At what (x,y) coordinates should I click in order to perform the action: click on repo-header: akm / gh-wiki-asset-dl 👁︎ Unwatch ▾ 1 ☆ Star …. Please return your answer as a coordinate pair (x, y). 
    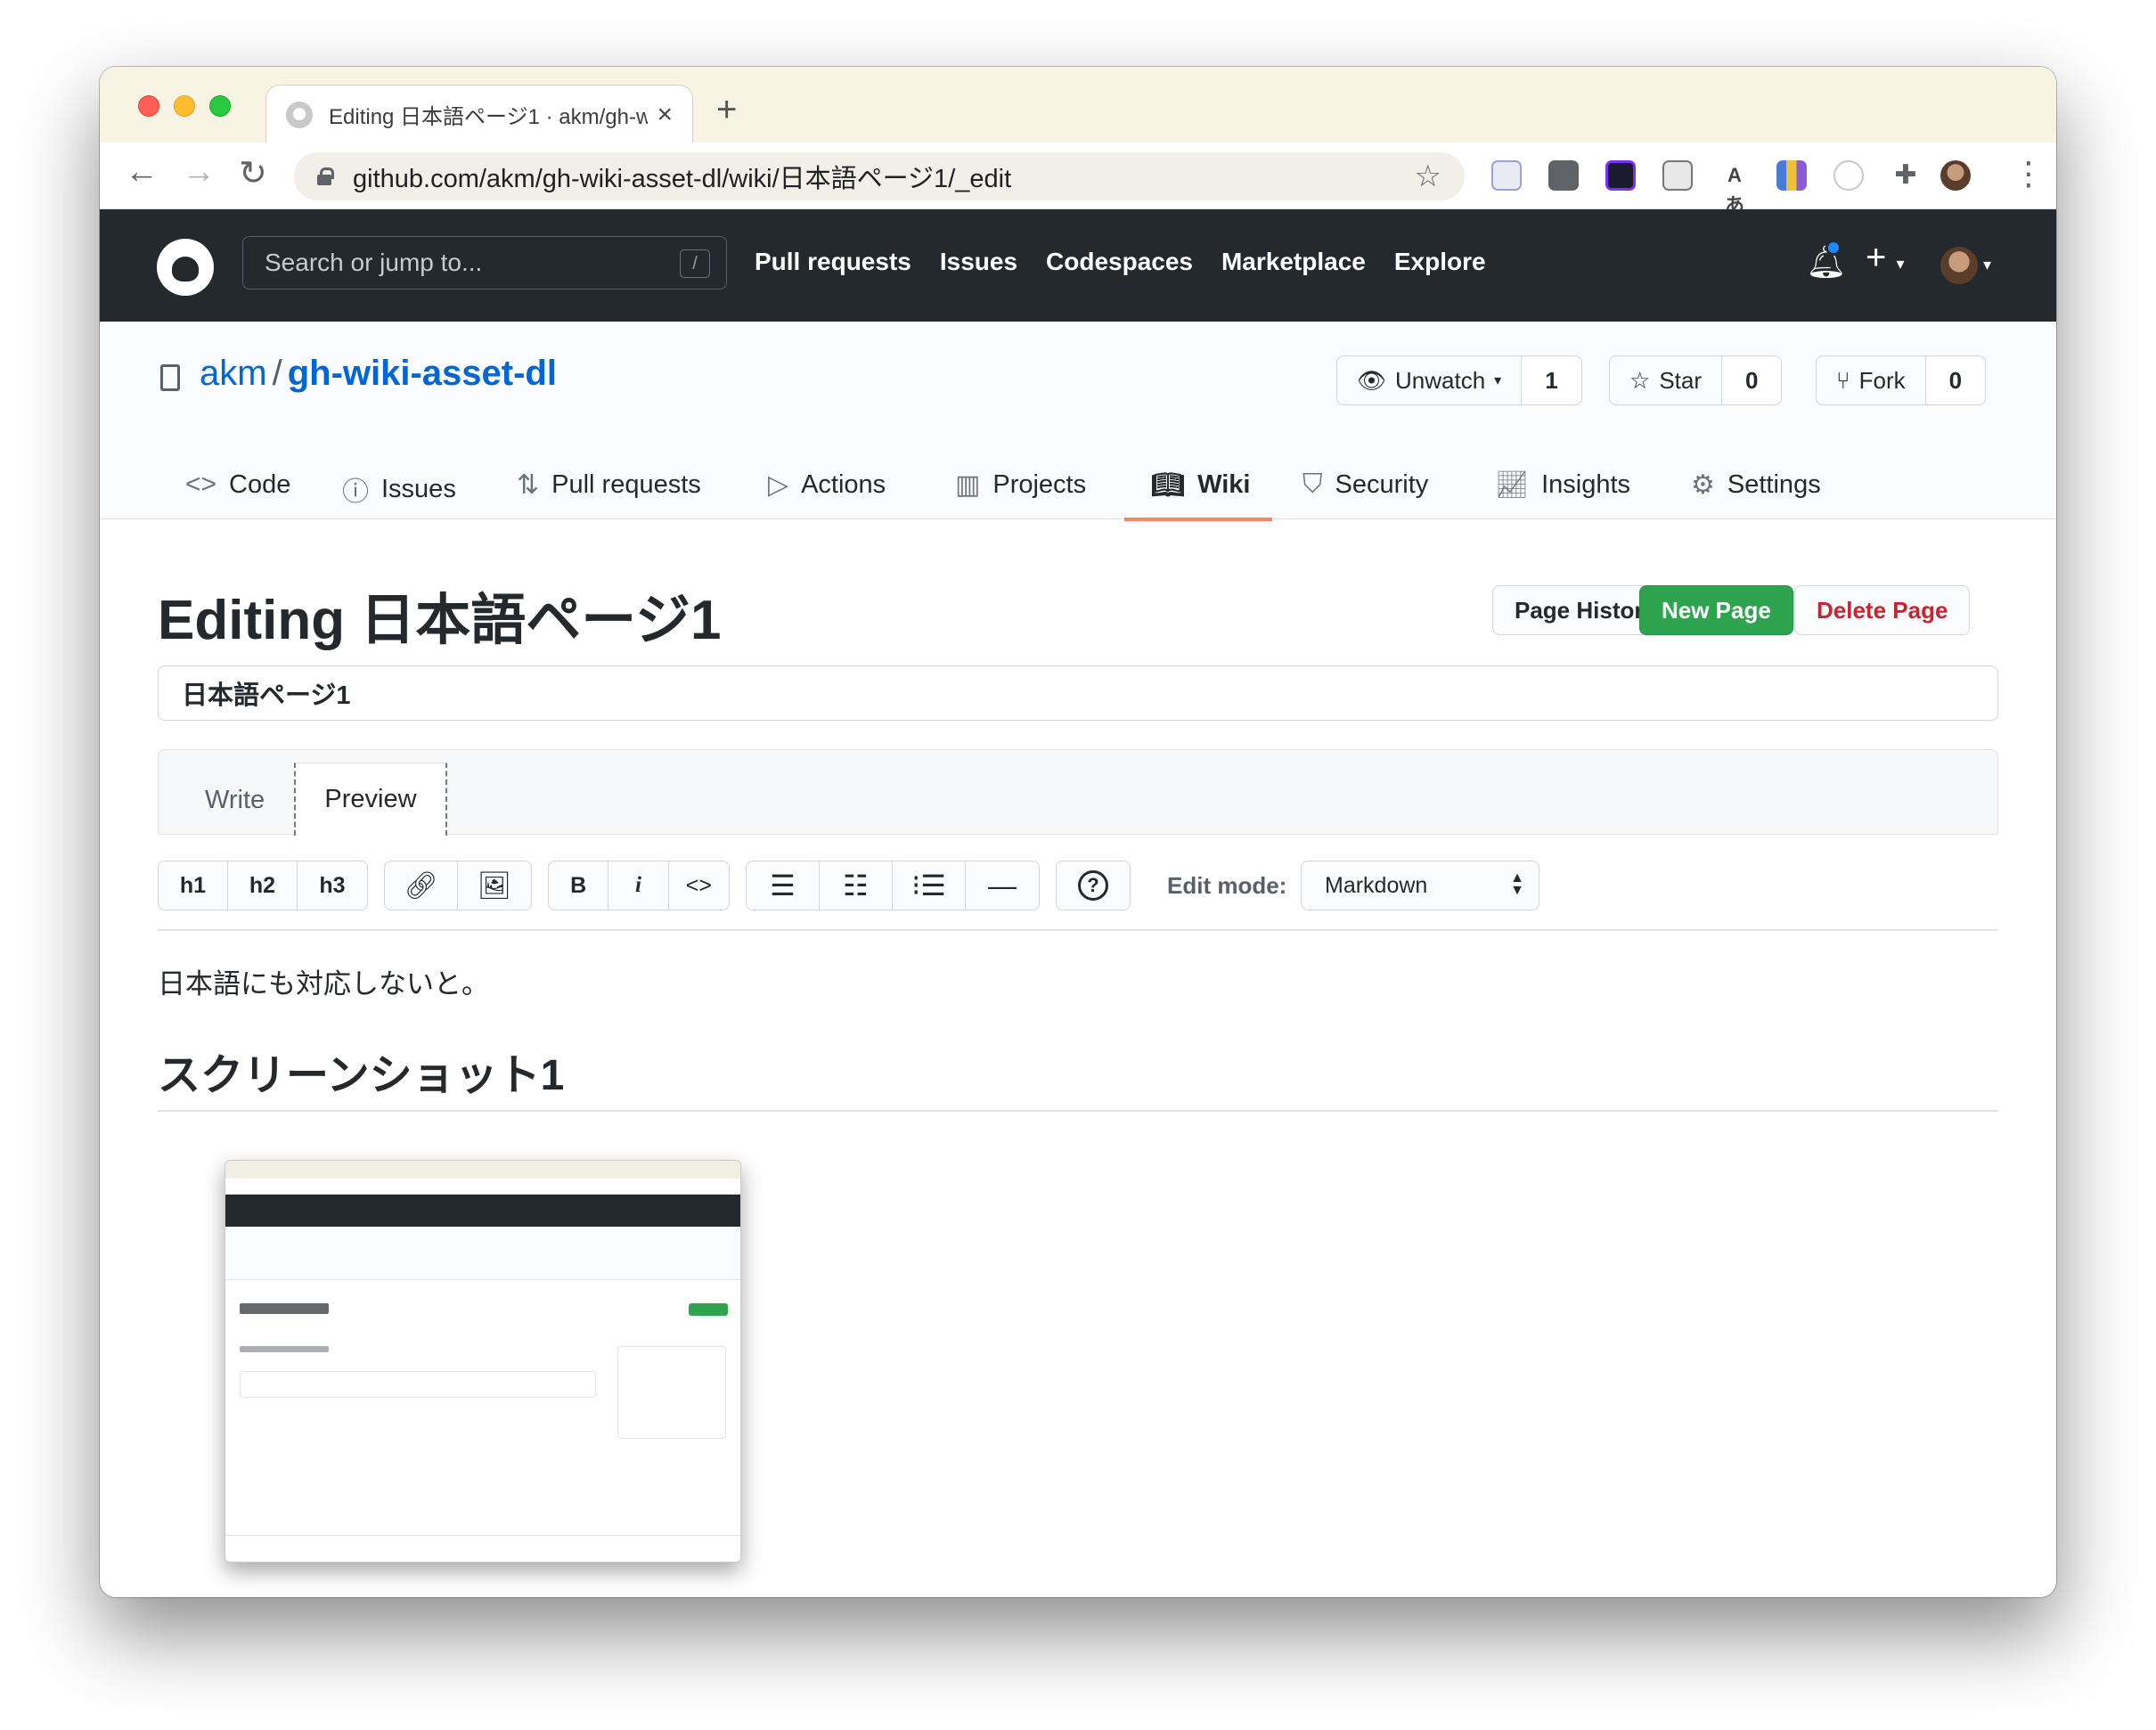
    Looking at the image, I should click on (1078, 421).